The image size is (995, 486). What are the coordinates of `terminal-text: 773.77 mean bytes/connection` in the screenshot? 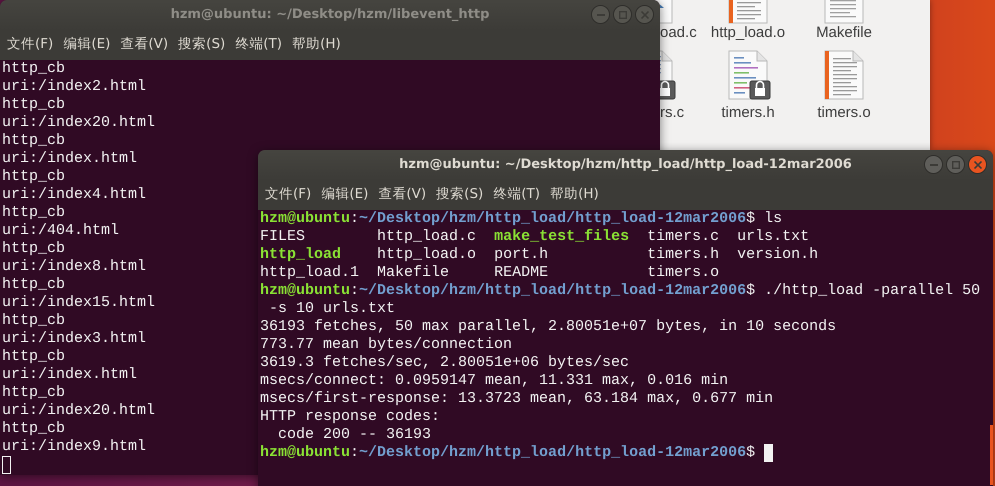 It's located at (386, 345).